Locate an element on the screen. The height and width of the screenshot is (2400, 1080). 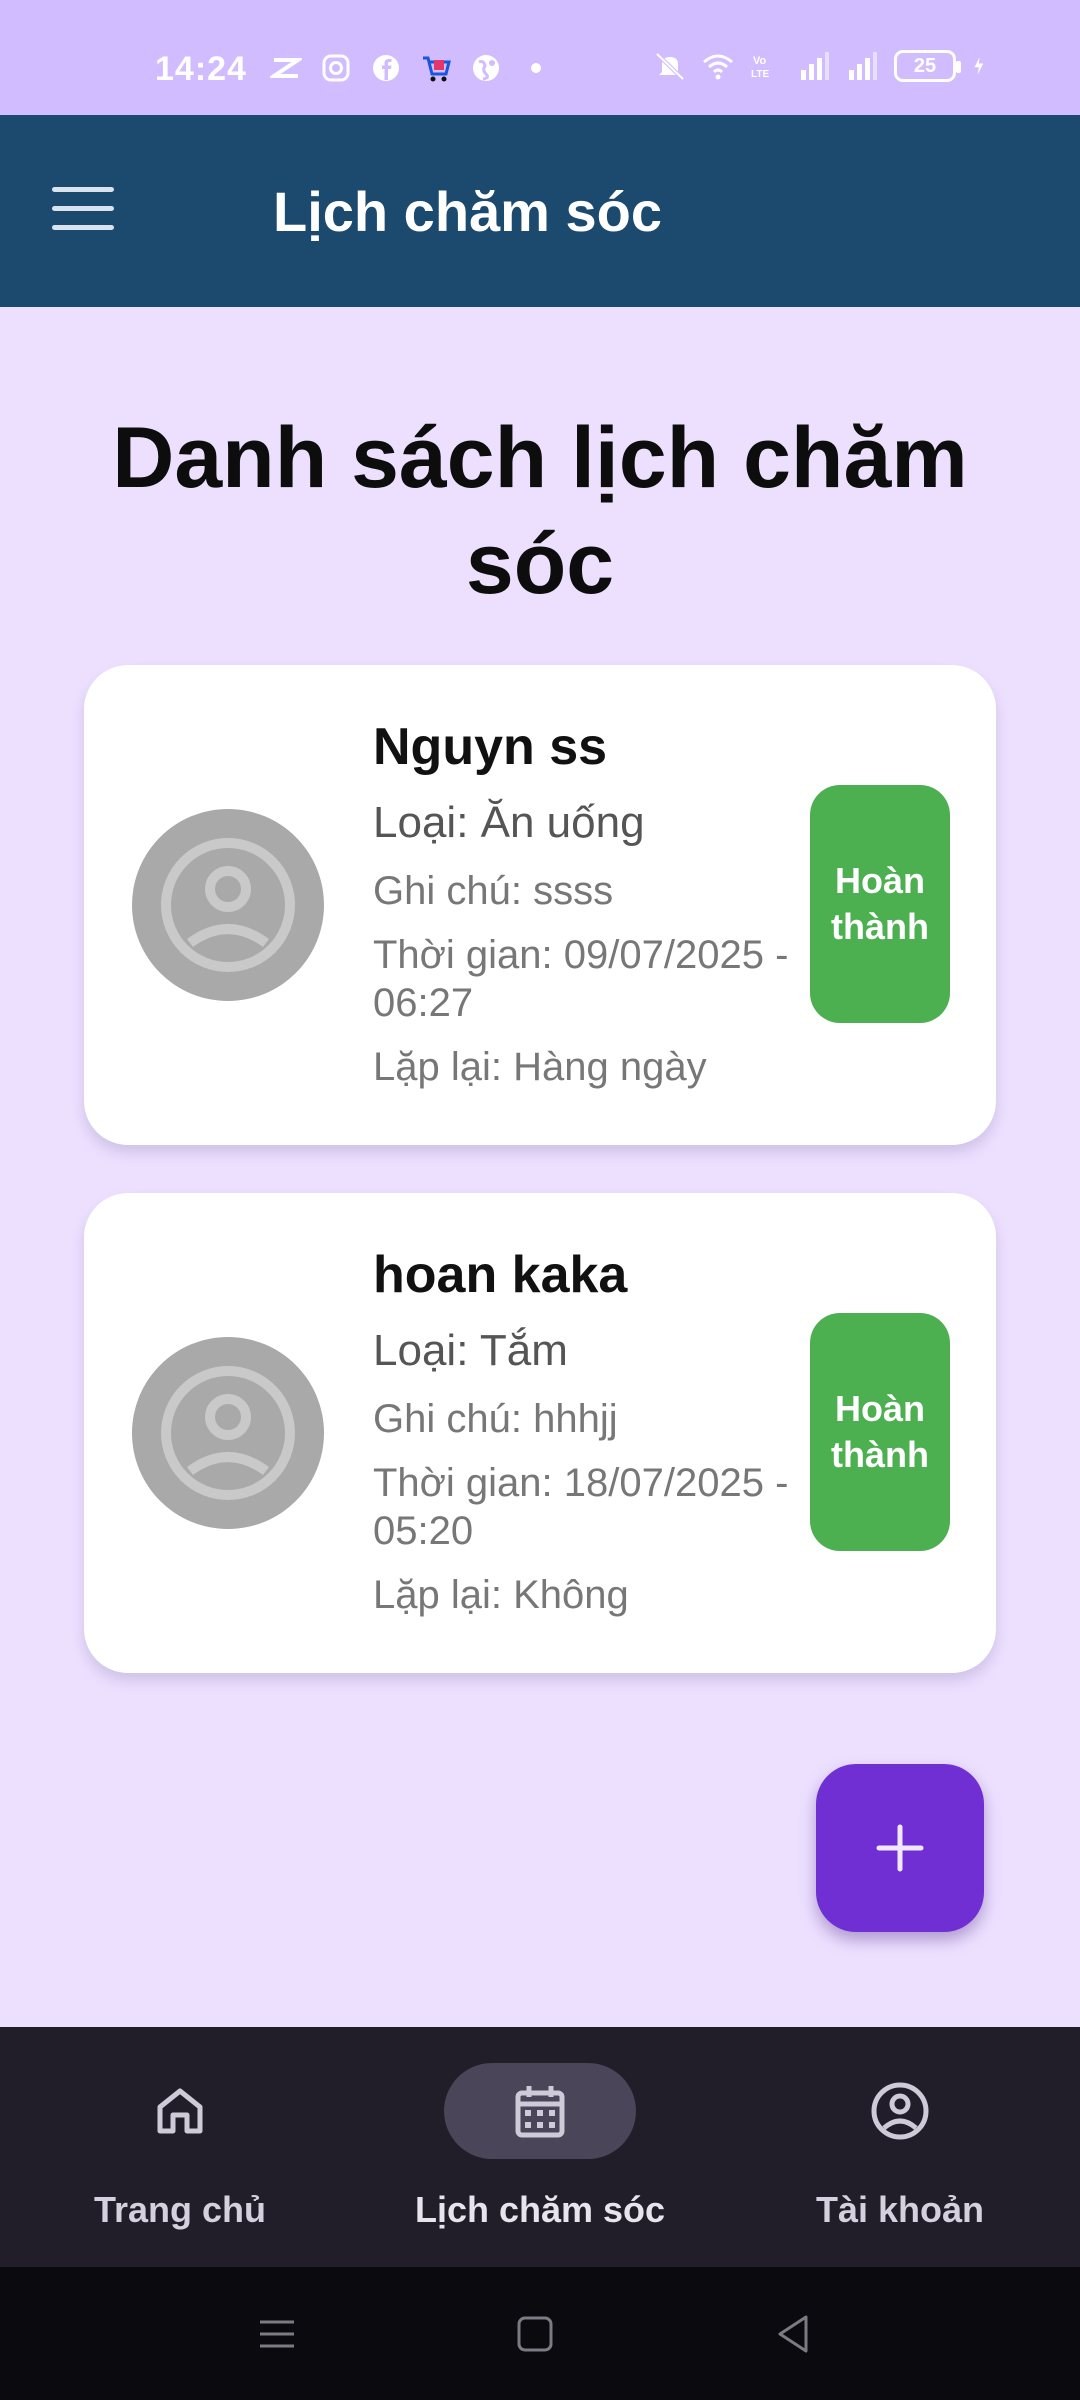
notification-icons is located at coordinates (411, 68).